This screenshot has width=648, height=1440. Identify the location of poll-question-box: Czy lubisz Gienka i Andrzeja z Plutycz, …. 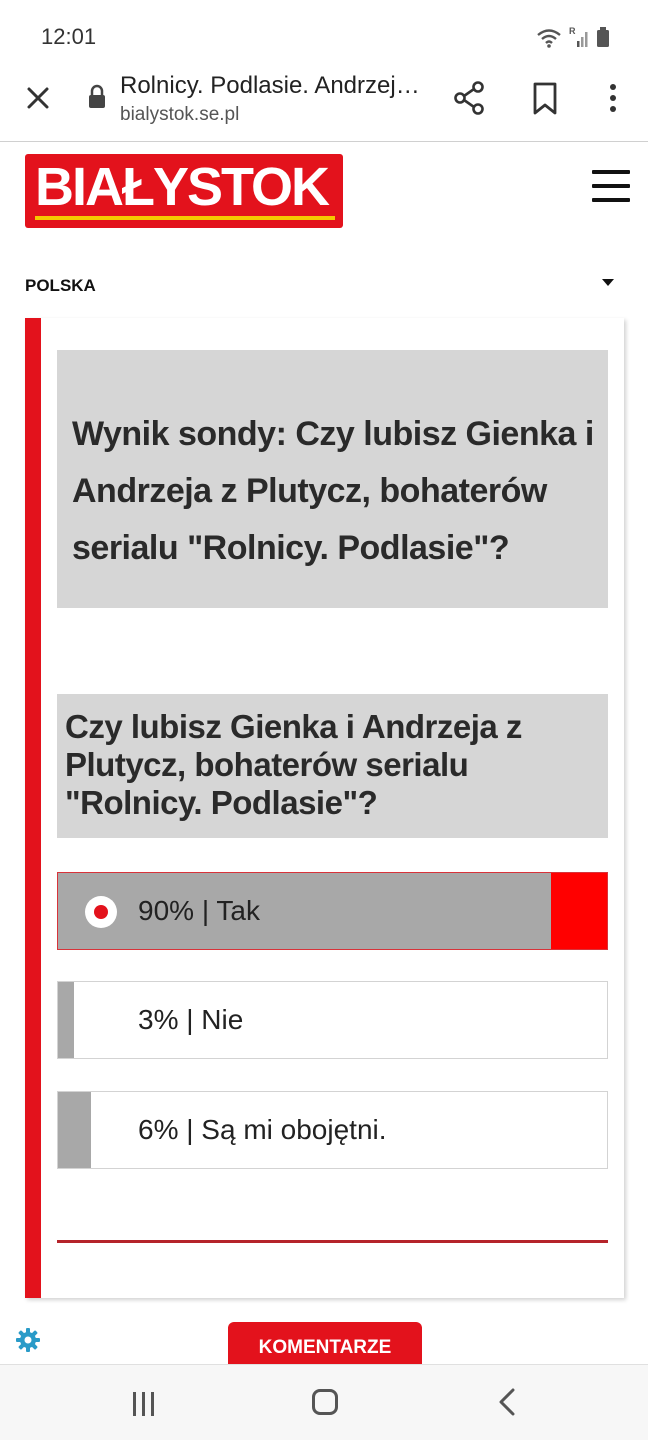
(332, 766).